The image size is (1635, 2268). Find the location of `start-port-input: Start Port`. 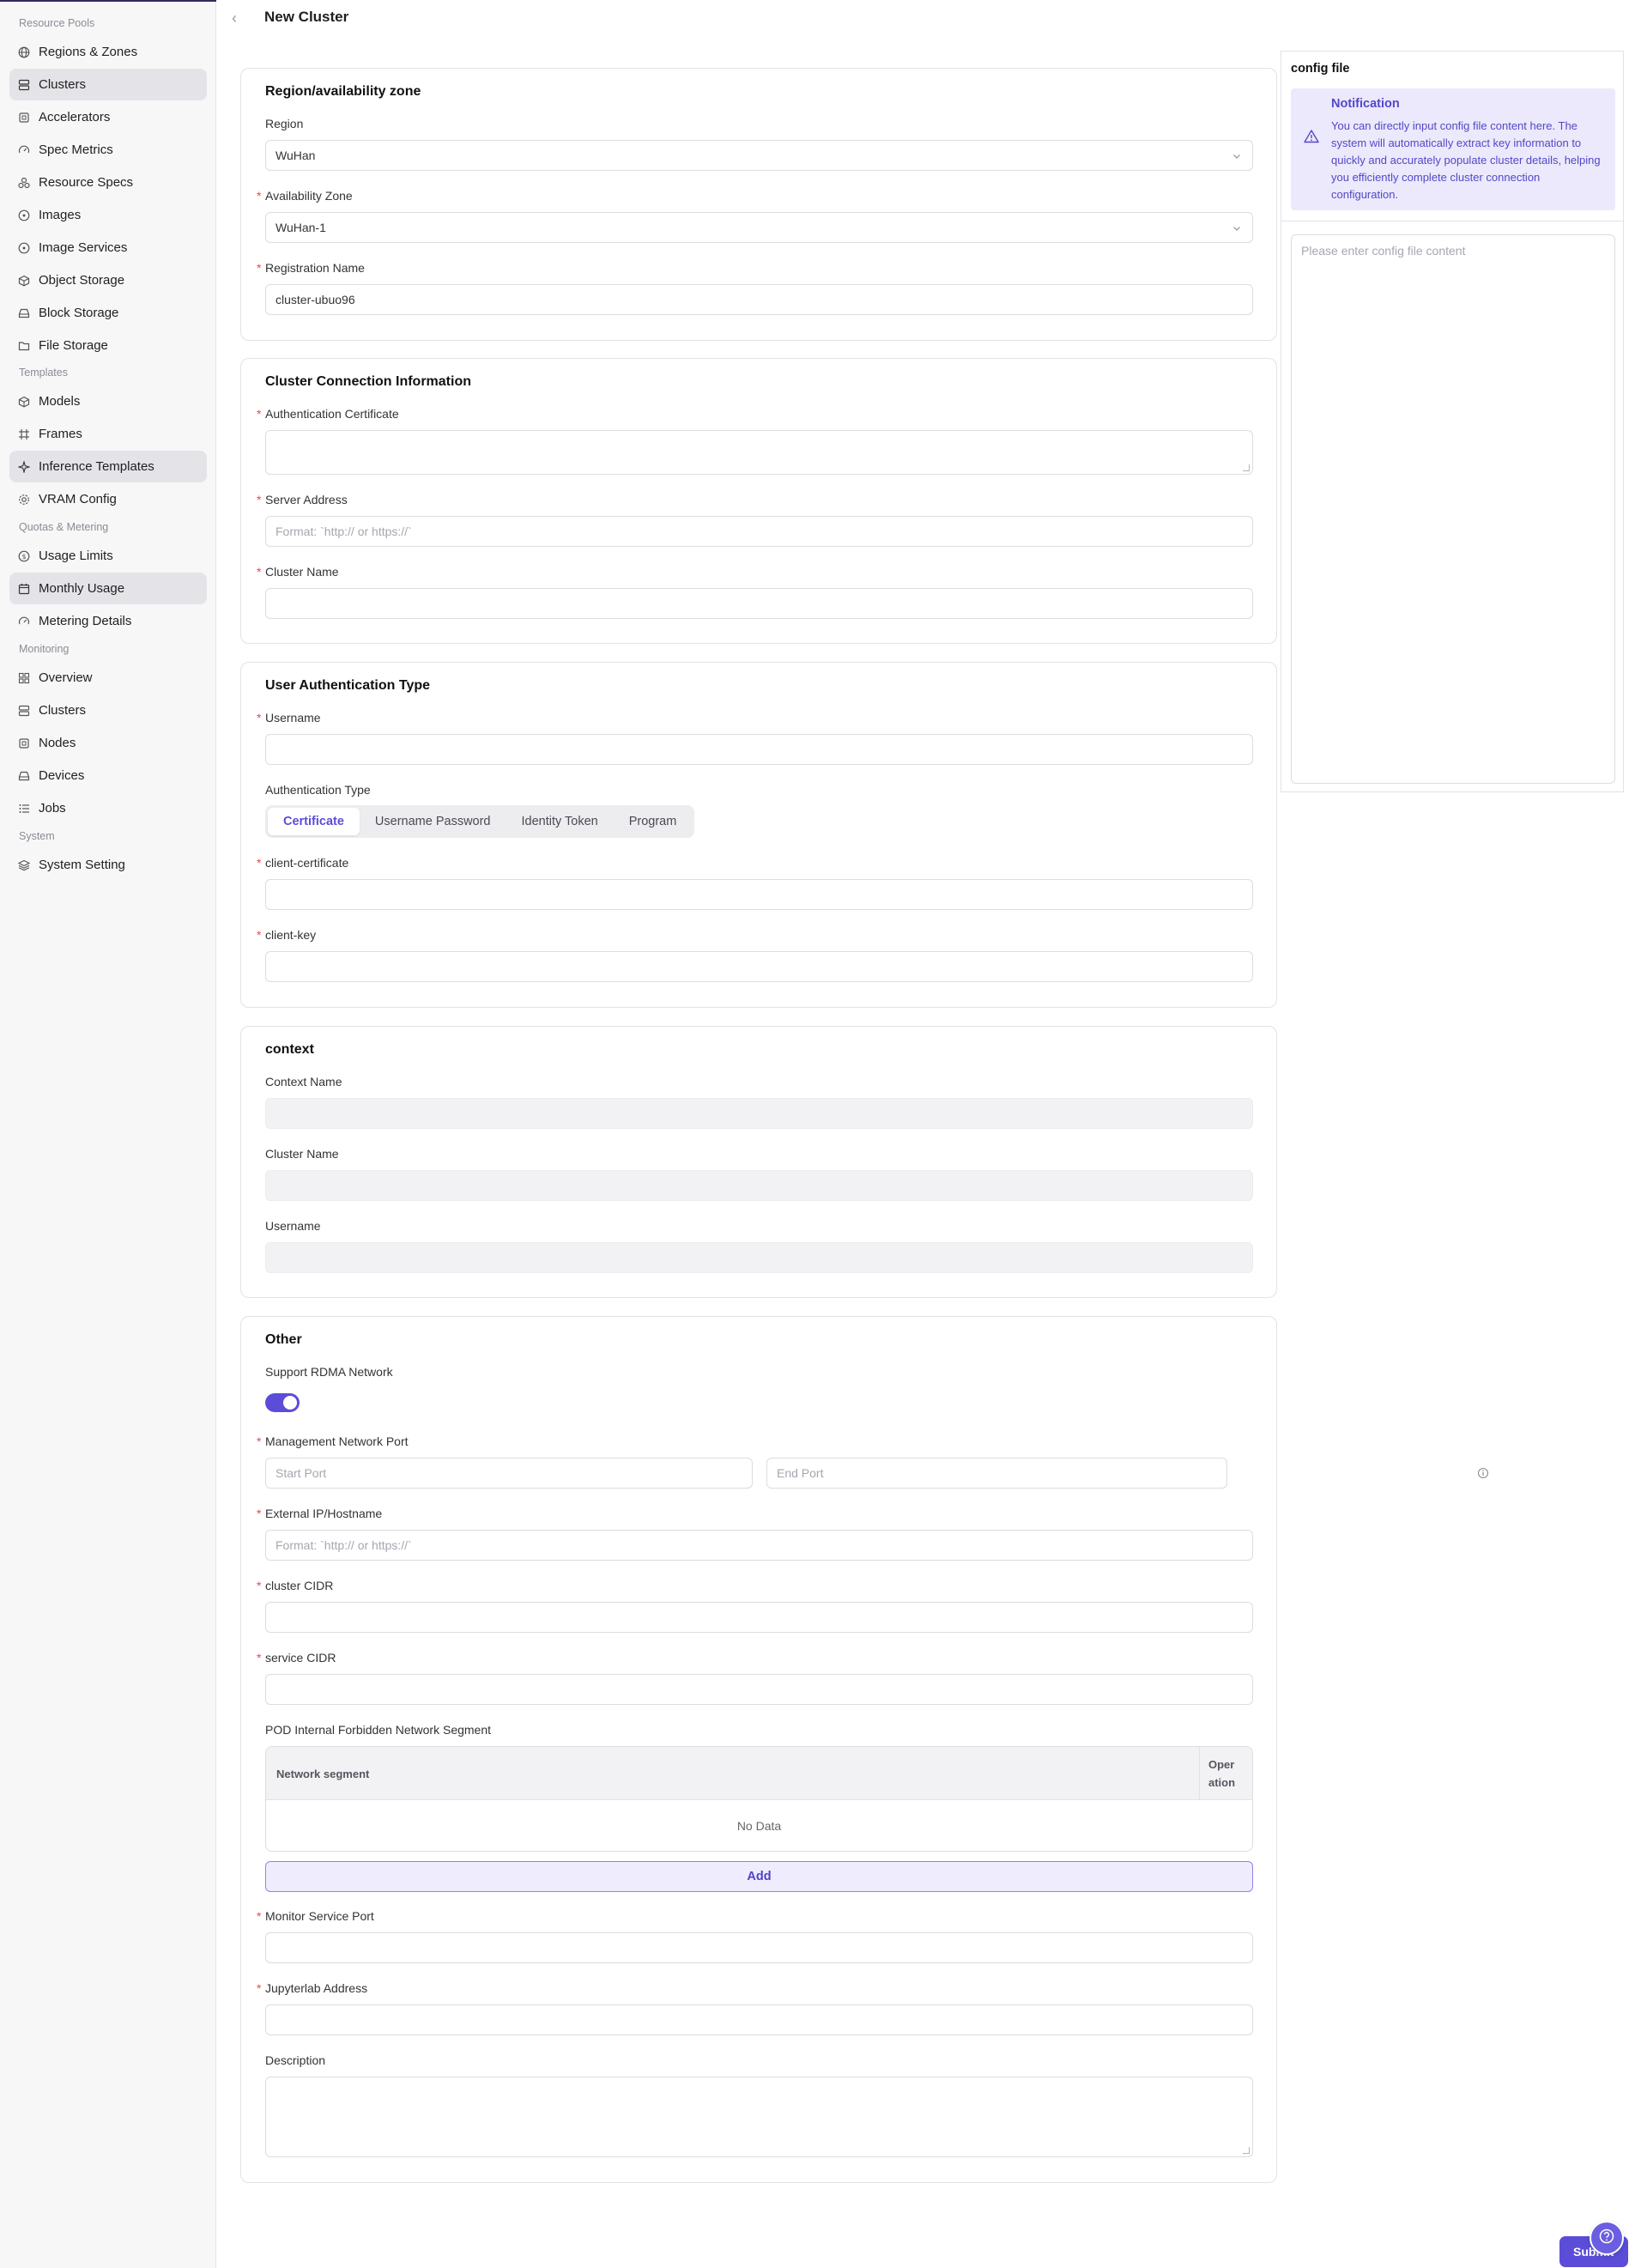

start-port-input: Start Port is located at coordinates (509, 1473).